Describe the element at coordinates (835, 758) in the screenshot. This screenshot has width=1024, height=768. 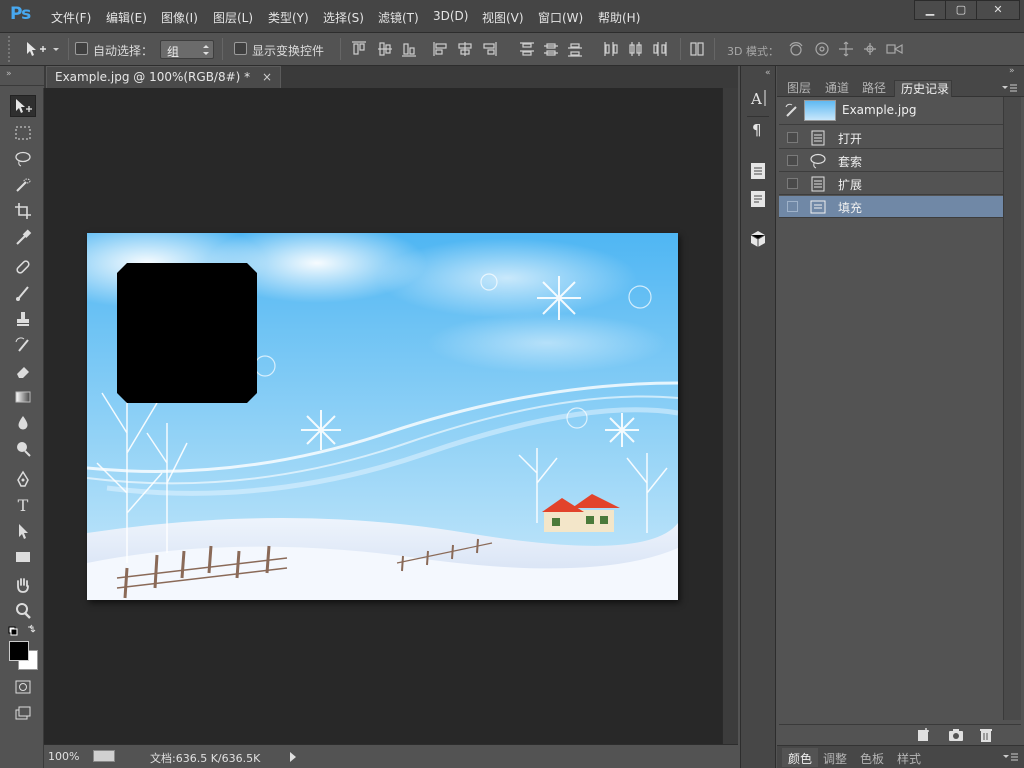
I see `tab-adjustments: 调整` at that location.